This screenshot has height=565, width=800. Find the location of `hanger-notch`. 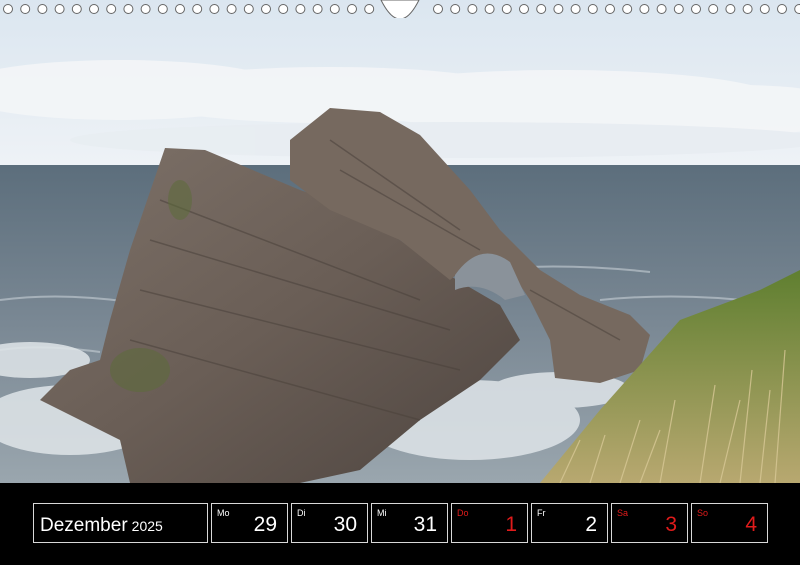

hanger-notch is located at coordinates (400, 9).